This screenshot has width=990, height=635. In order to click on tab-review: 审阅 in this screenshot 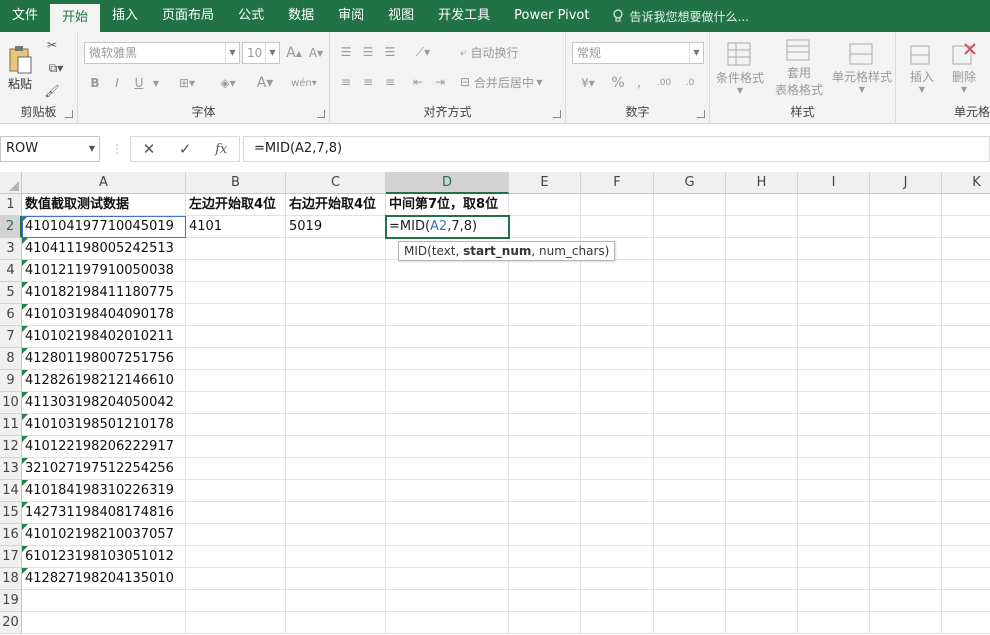, I will do `click(351, 16)`.